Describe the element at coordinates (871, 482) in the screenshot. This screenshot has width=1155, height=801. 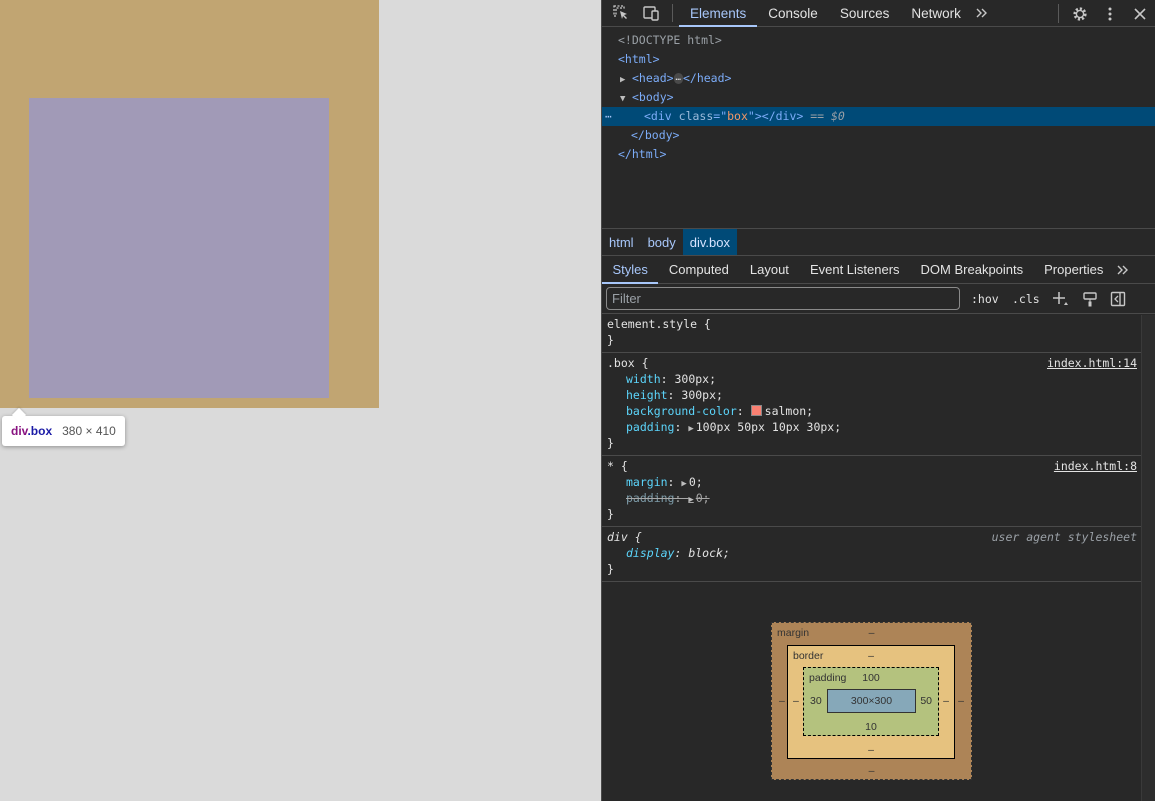
I see `style-property: margin: ▶ 0;` at that location.